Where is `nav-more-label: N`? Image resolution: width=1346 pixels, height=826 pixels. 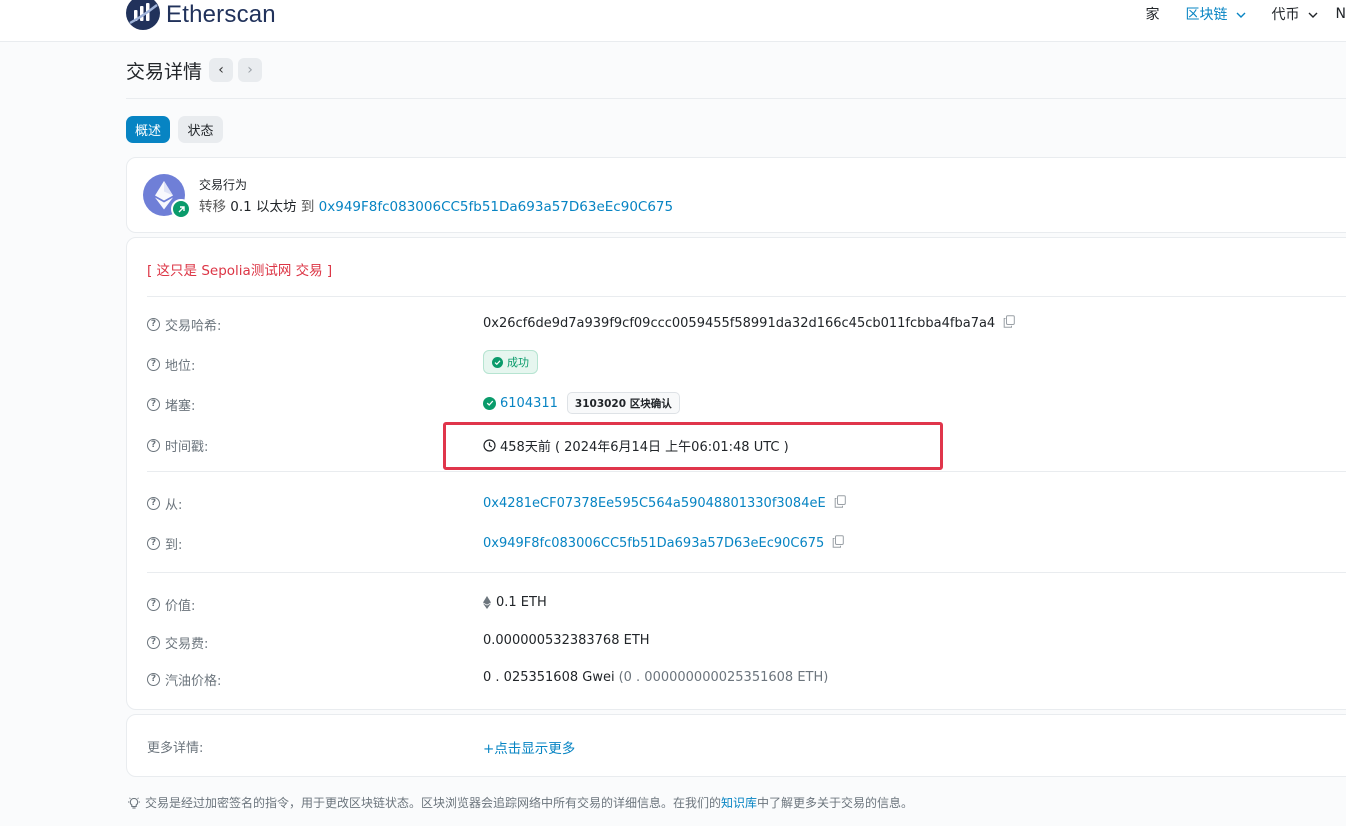 nav-more-label: N is located at coordinates (1340, 14).